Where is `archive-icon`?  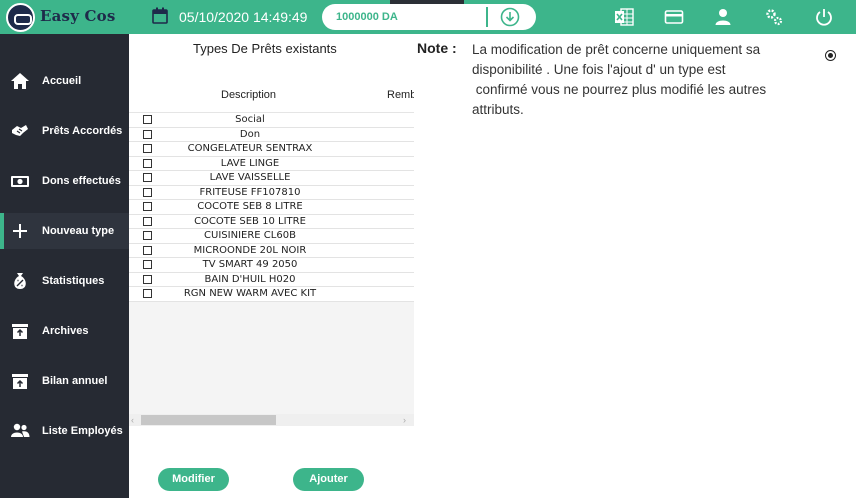 archive-icon is located at coordinates (20, 331).